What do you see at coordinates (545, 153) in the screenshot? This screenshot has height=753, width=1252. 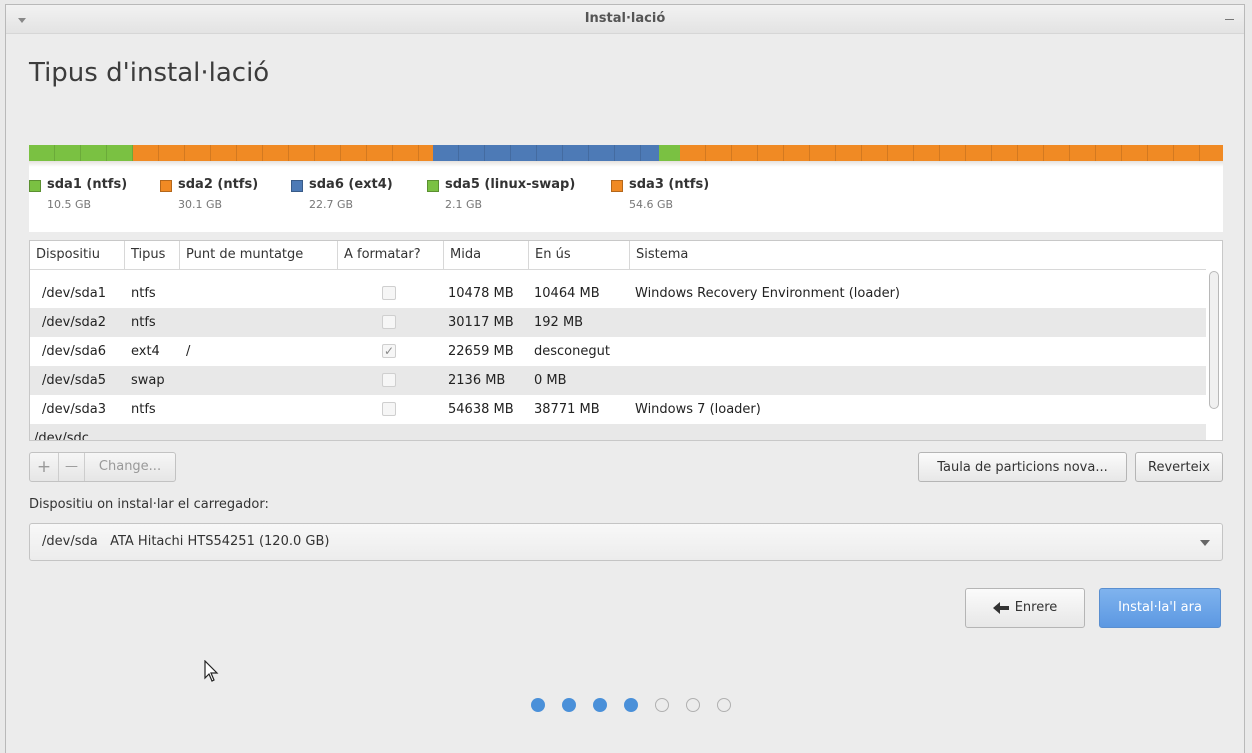 I see `partition-segment-sda6` at bounding box center [545, 153].